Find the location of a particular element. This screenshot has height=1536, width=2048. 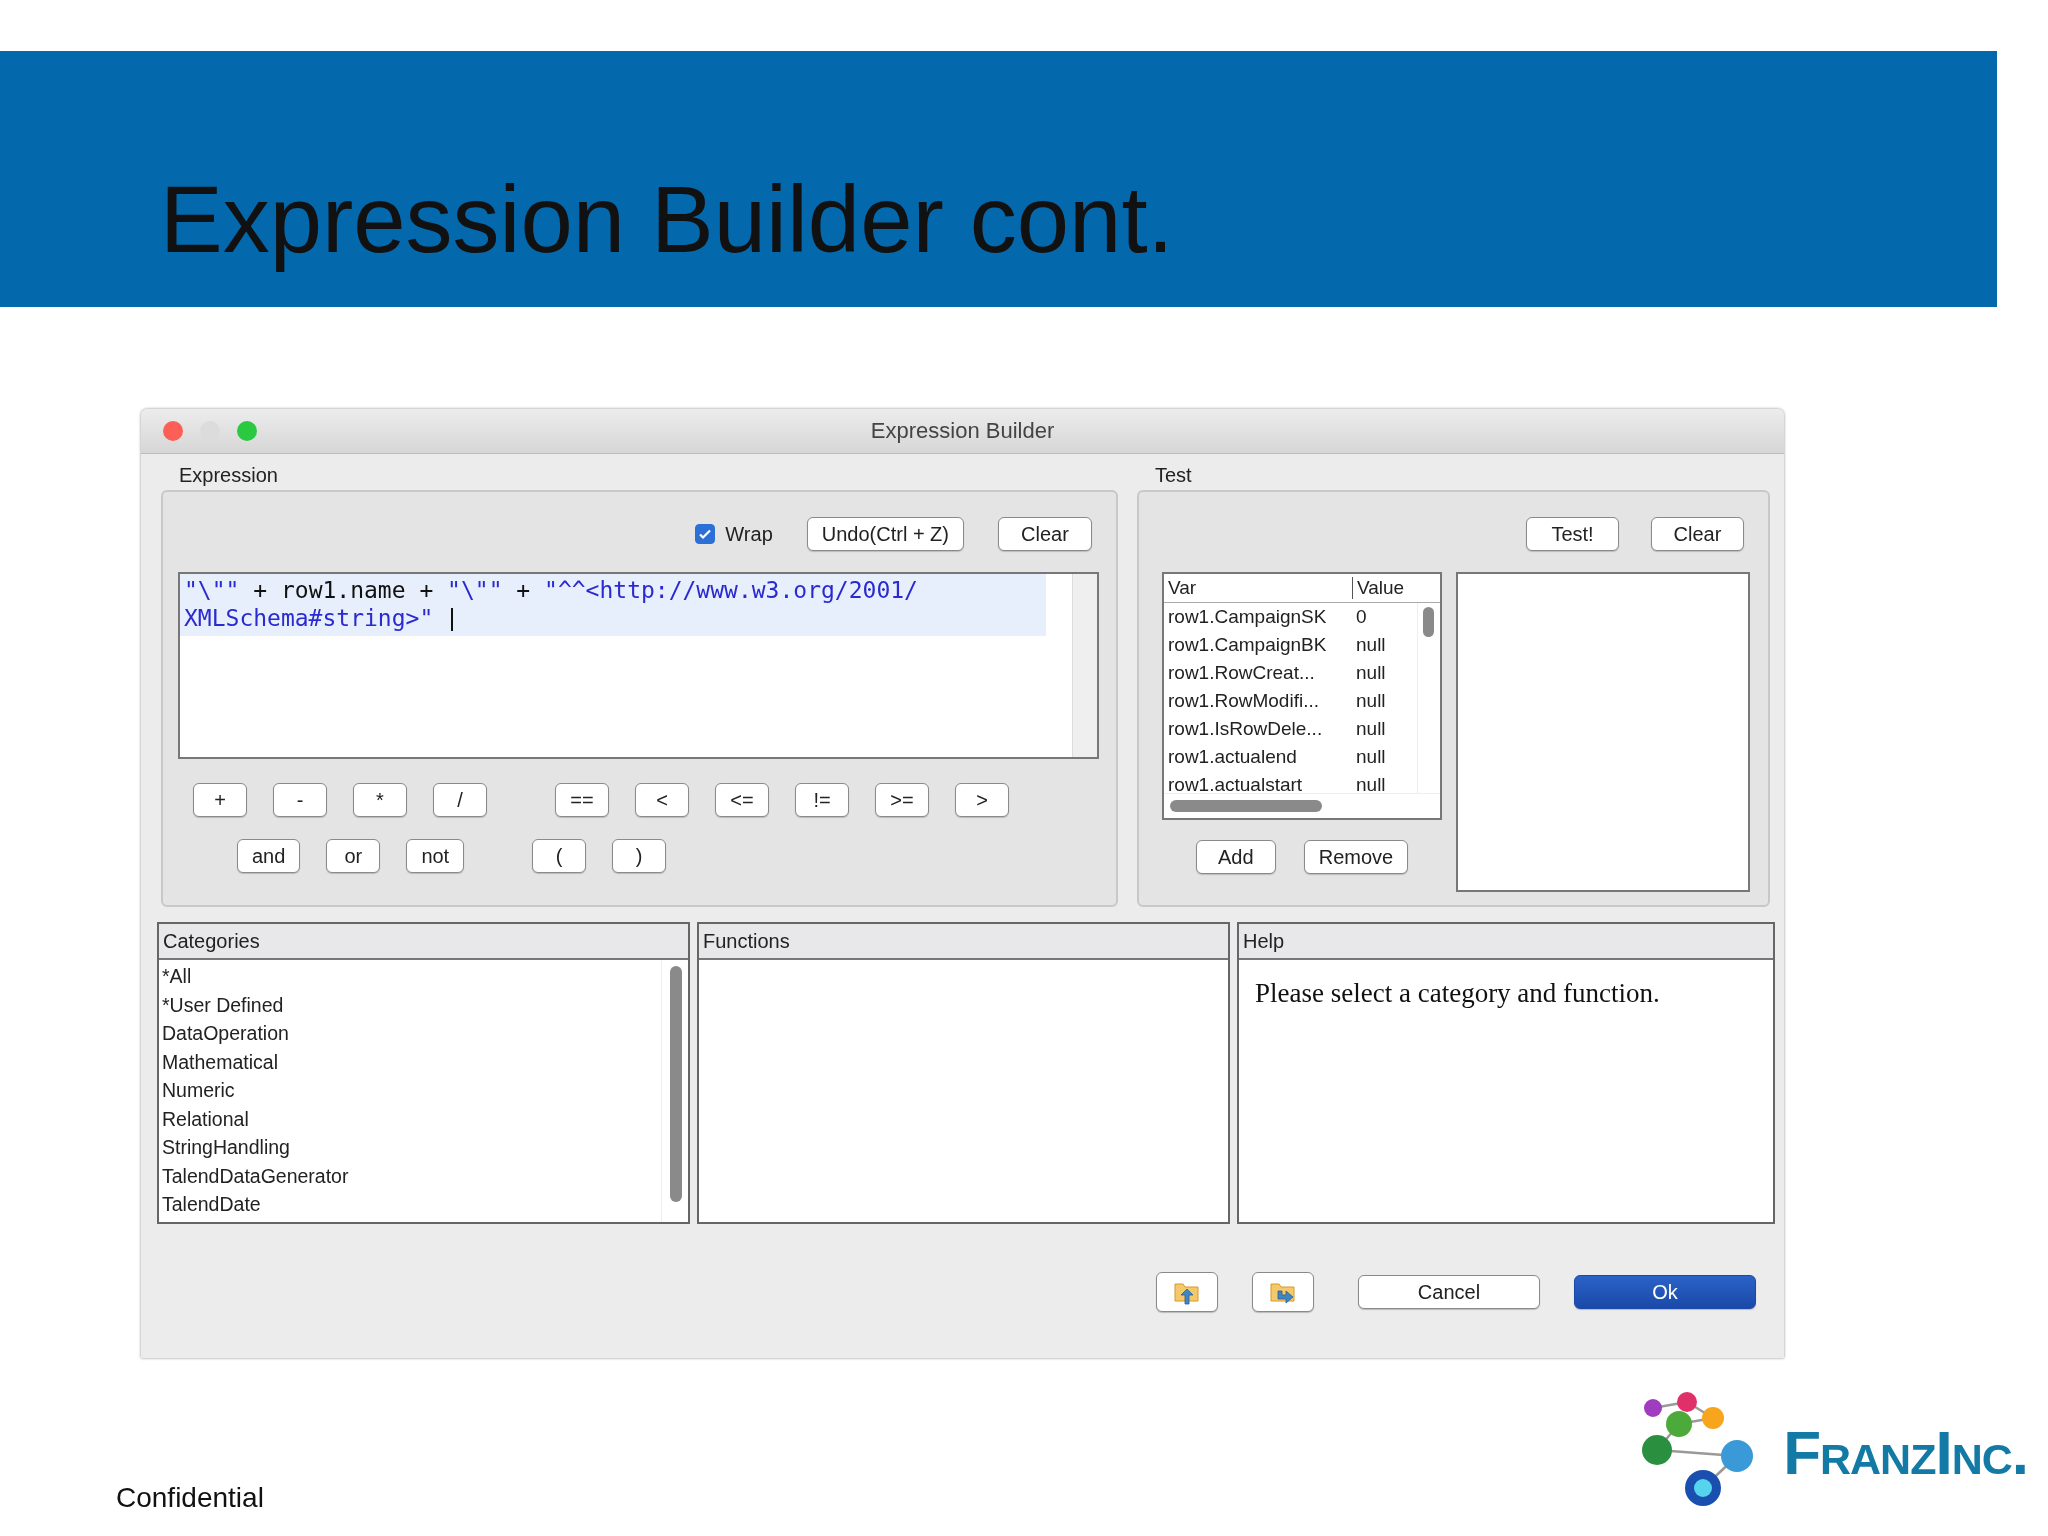

panel-title: Help is located at coordinates (1264, 941).